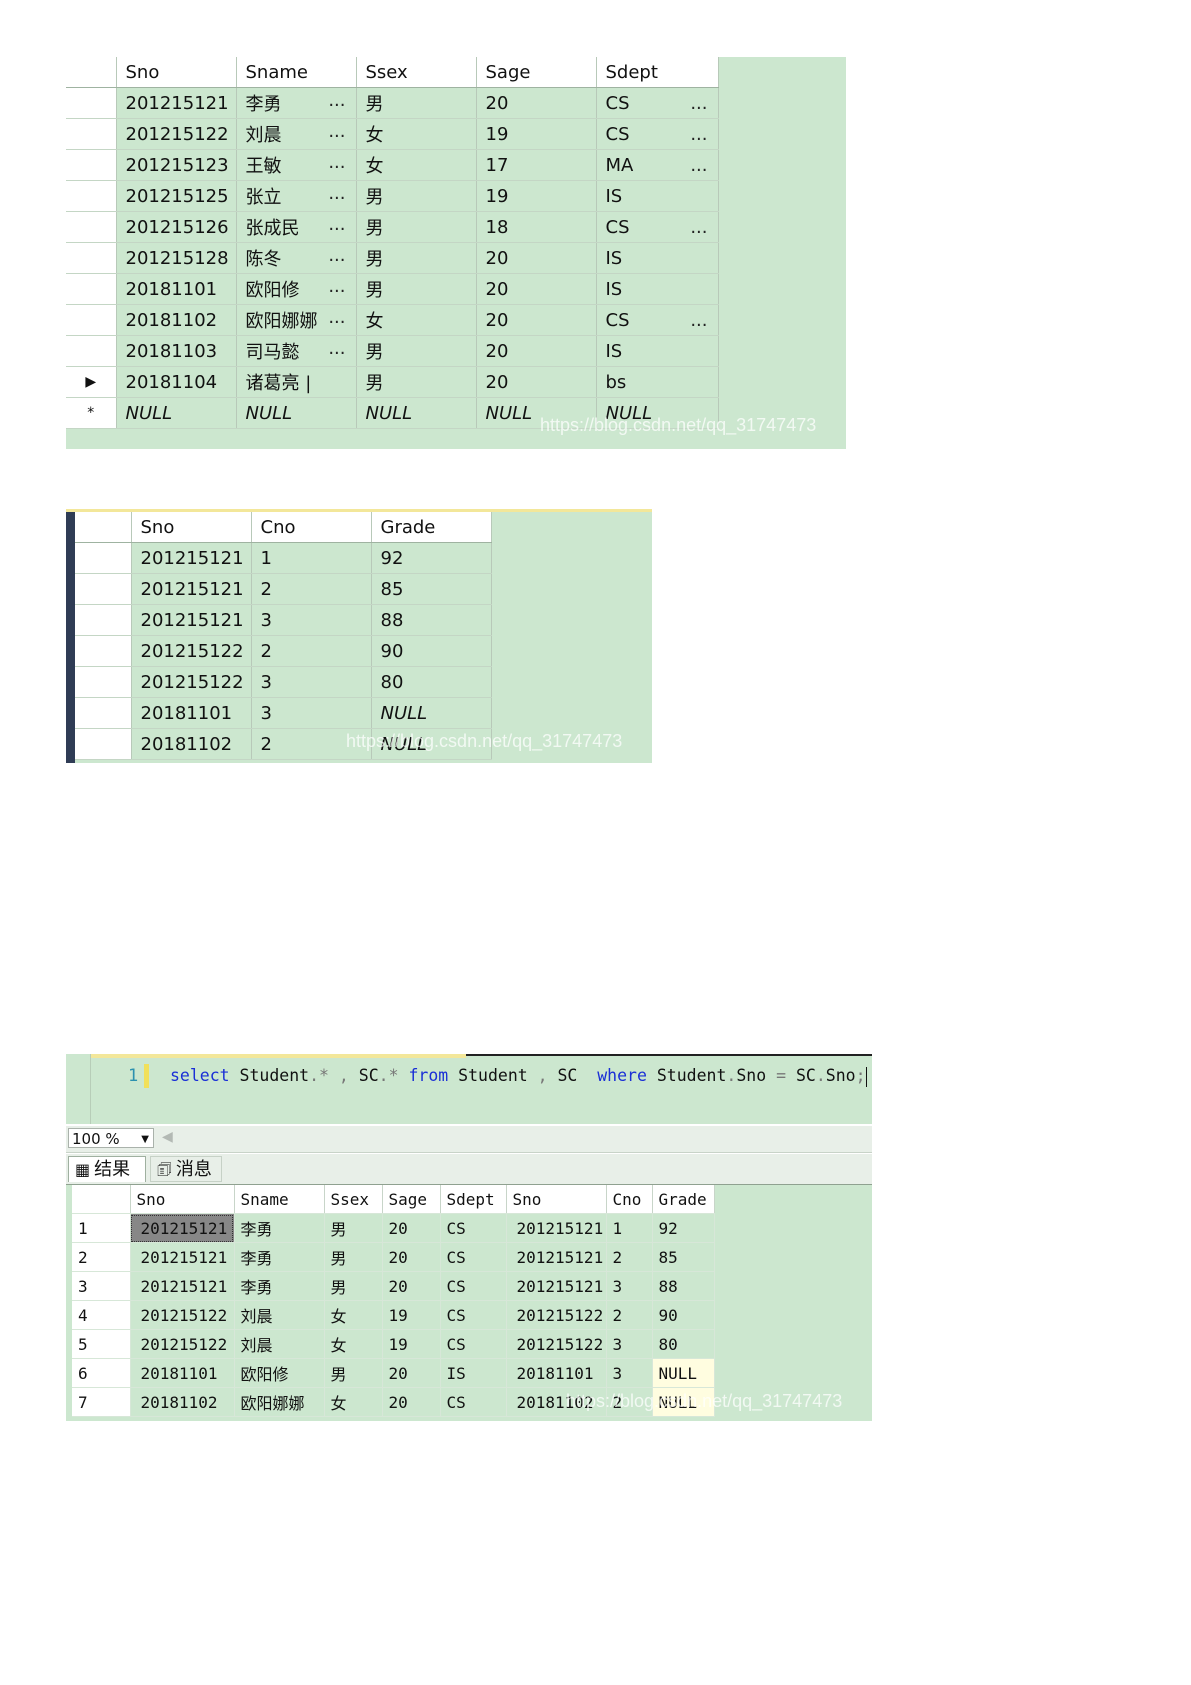  Describe the element at coordinates (473, 1286) in the screenshot. I see `result-cell-sdept: CS` at that location.